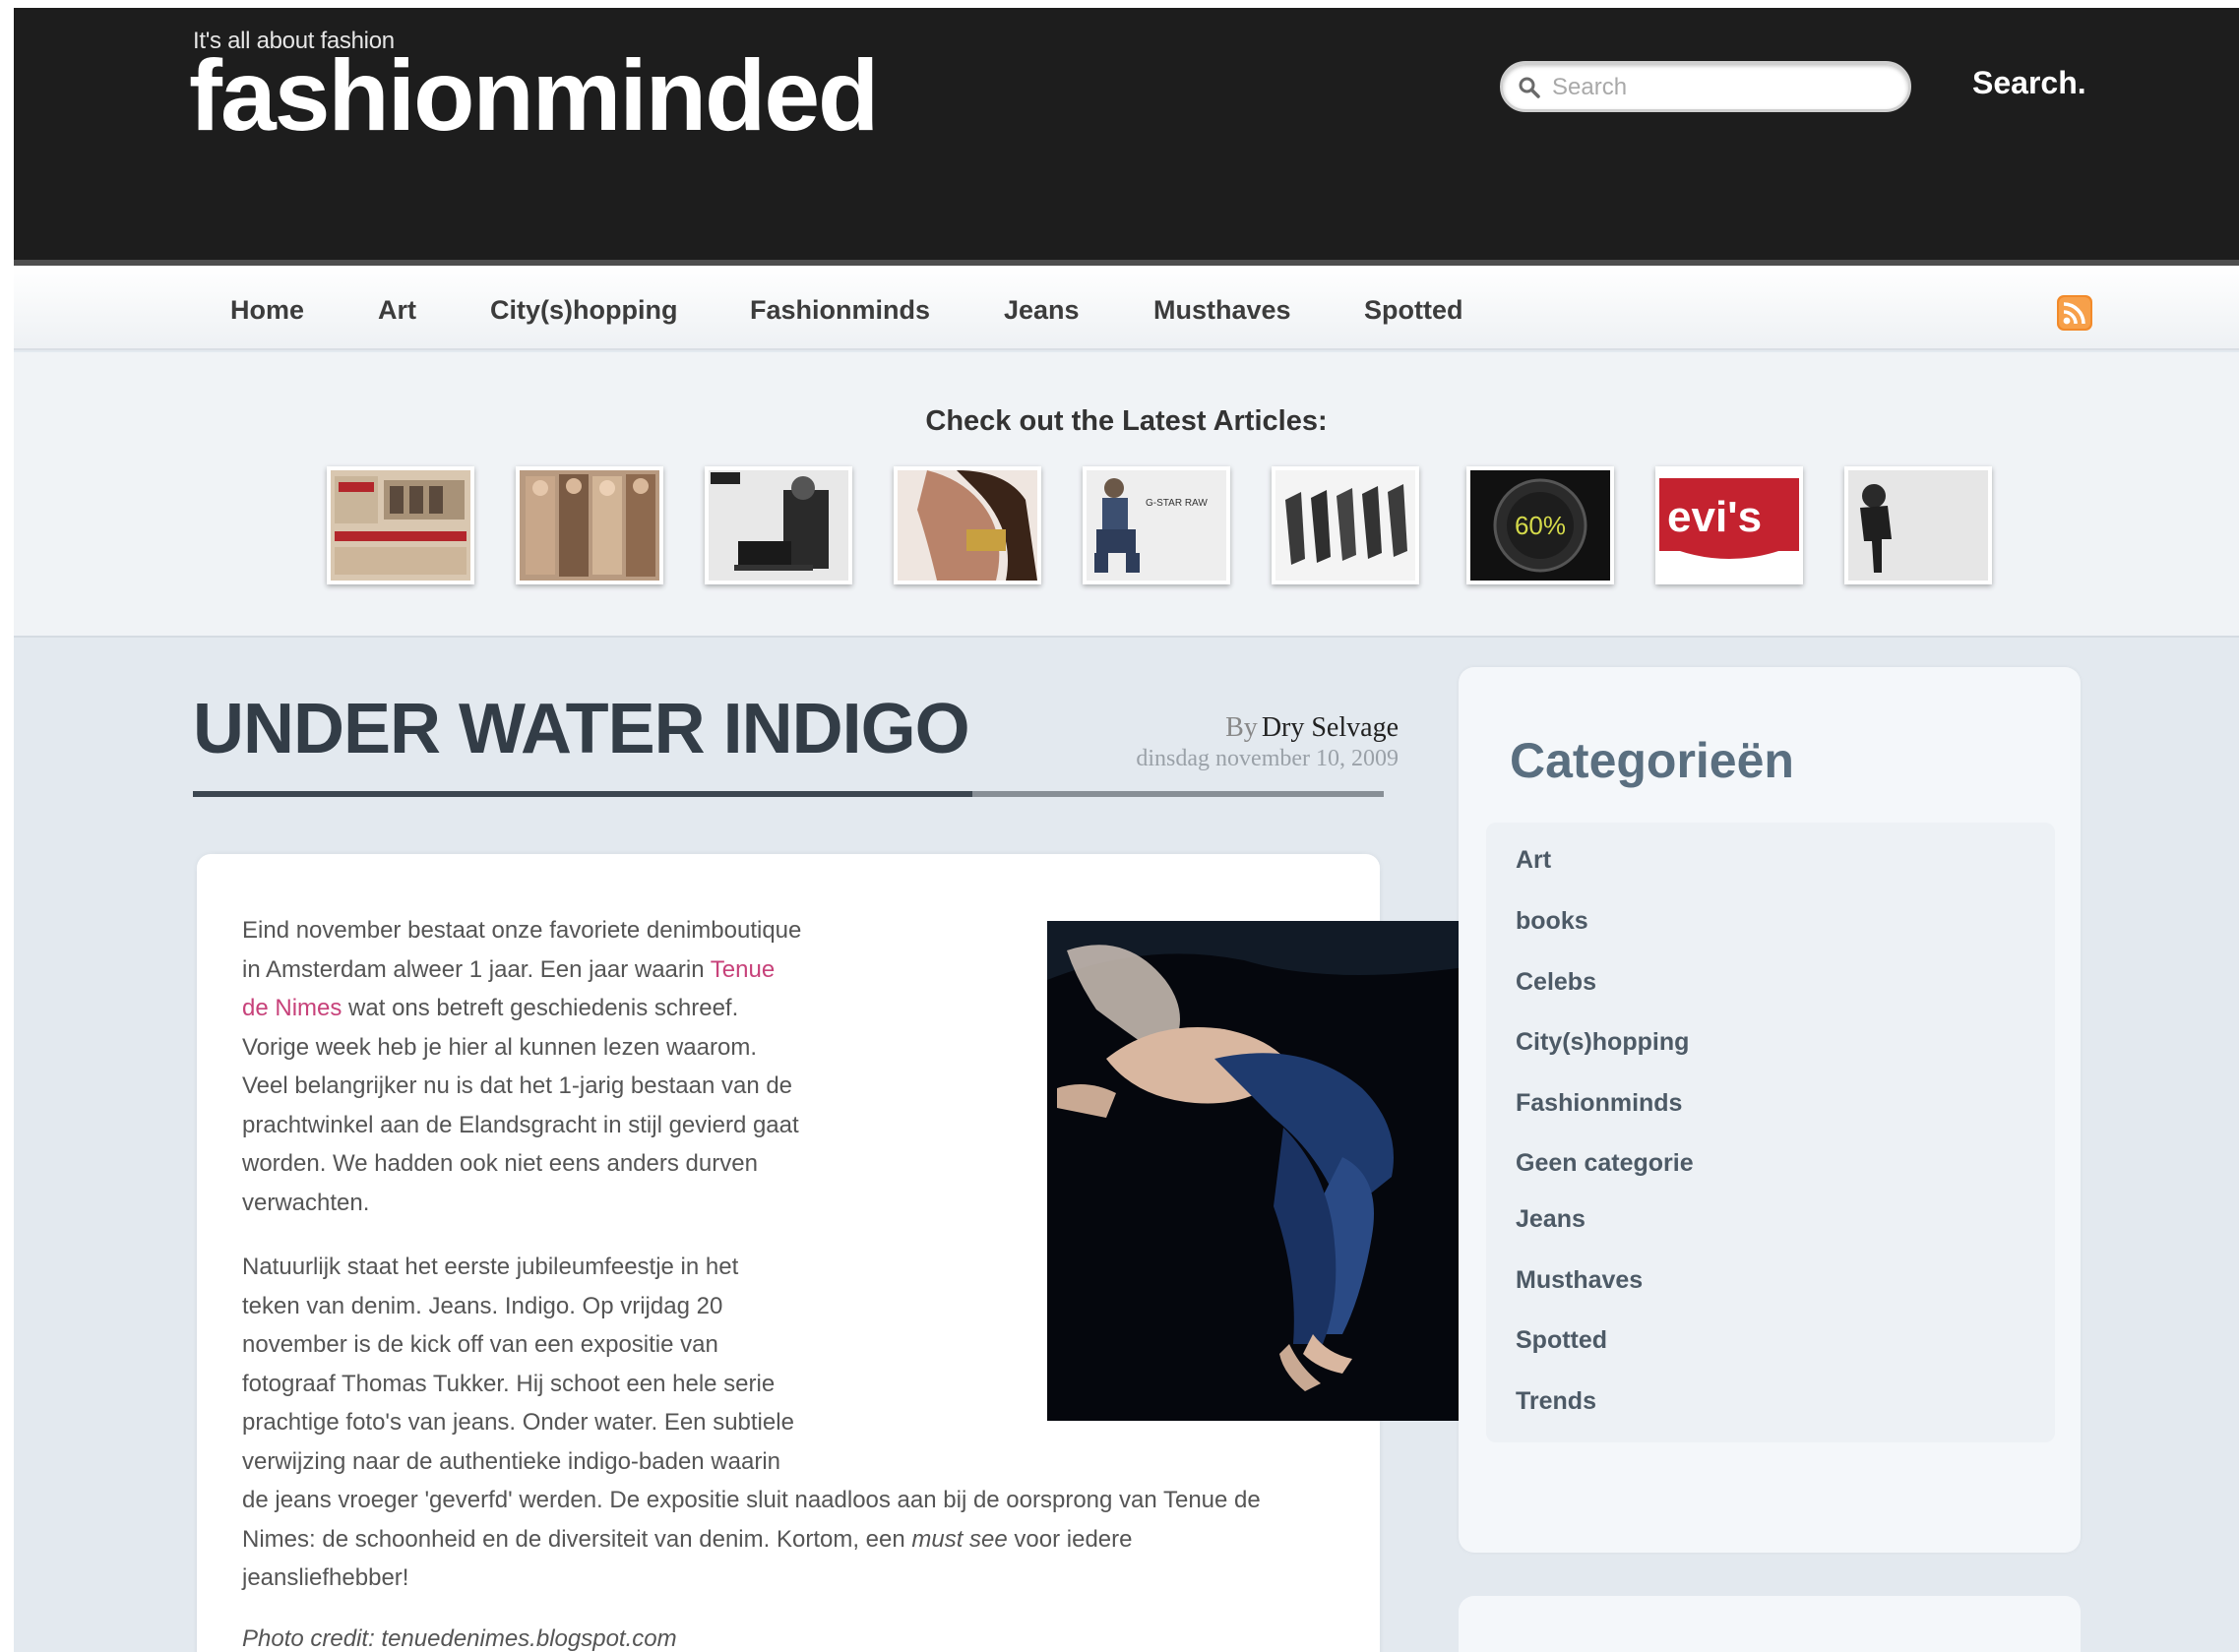  Describe the element at coordinates (1222, 310) in the screenshot. I see `nav-item-musthaves: Musthaves` at that location.